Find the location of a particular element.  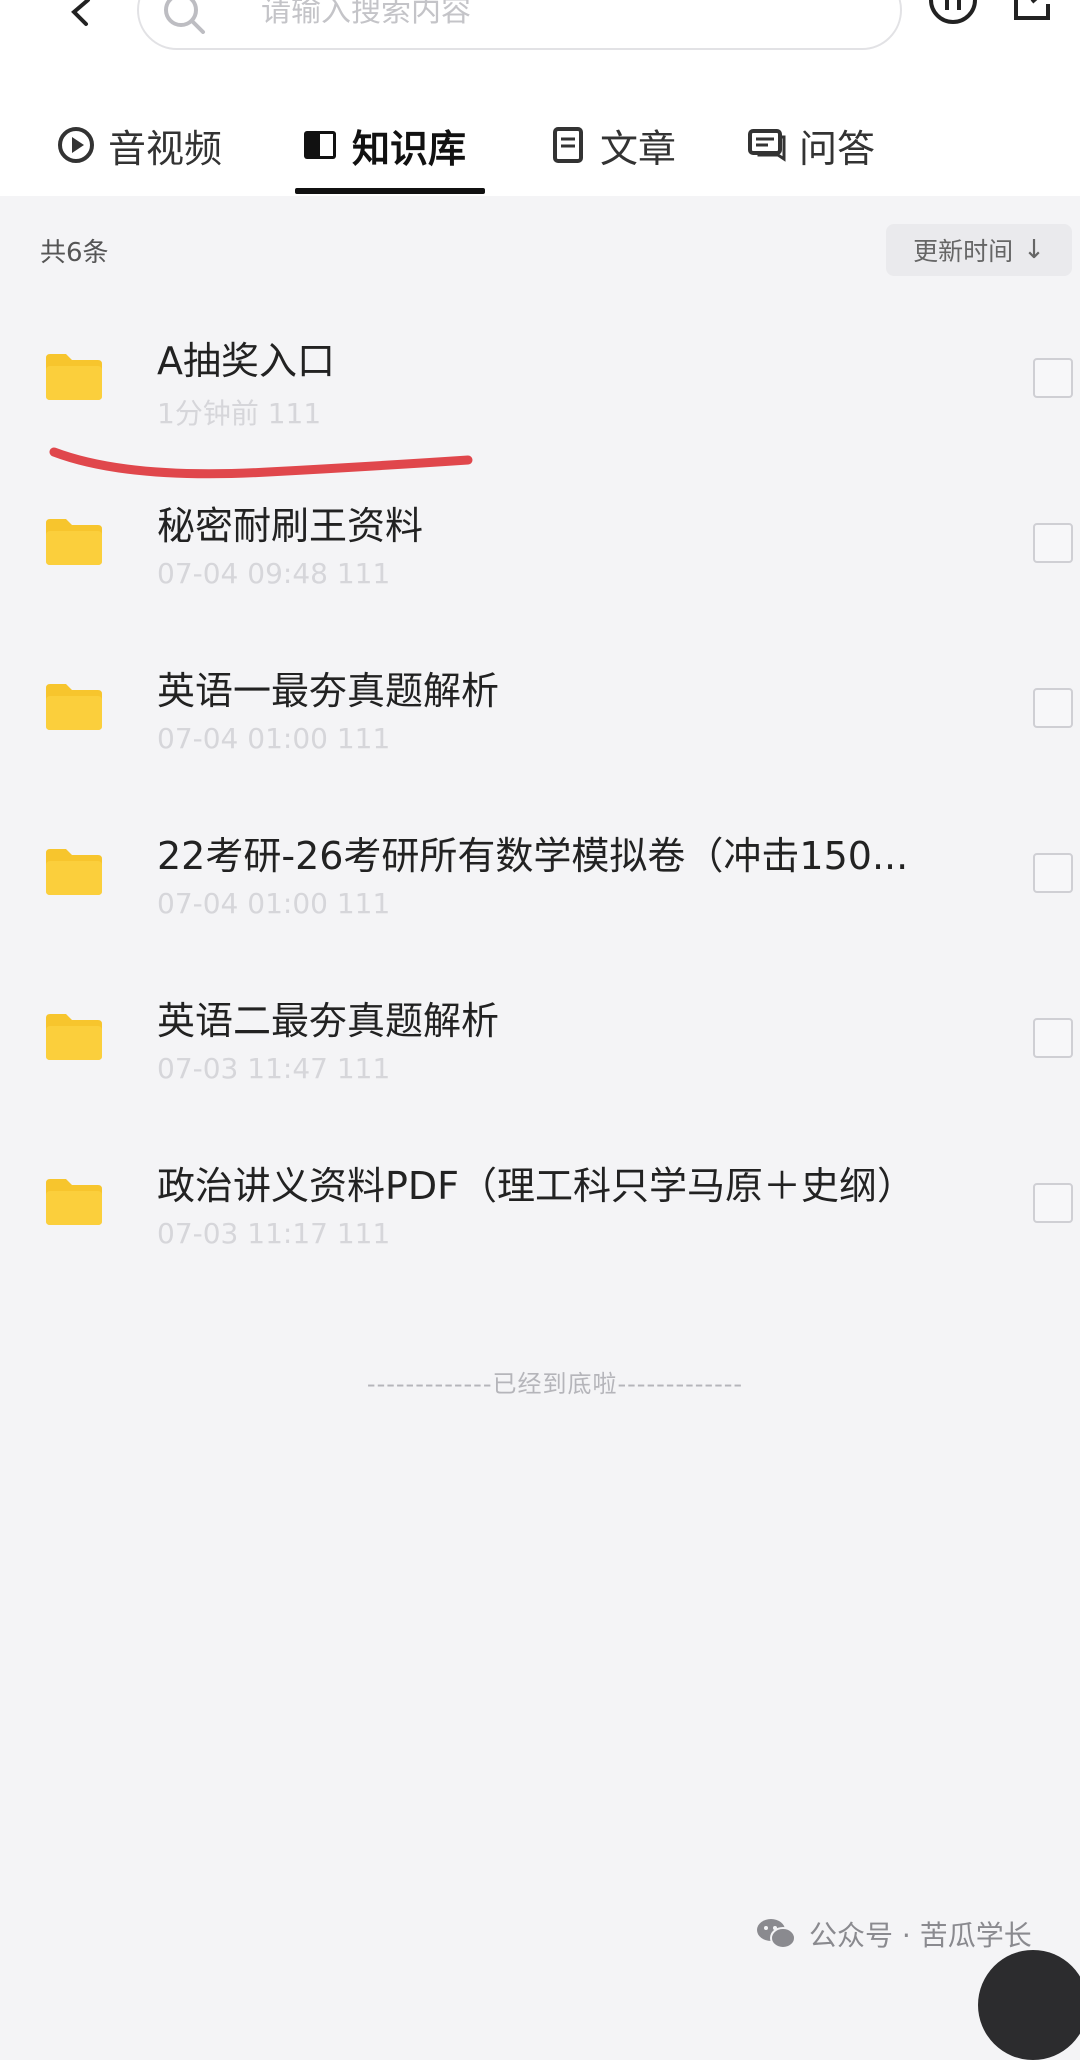

tab-audio-video: 音视频 is located at coordinates (139, 145).